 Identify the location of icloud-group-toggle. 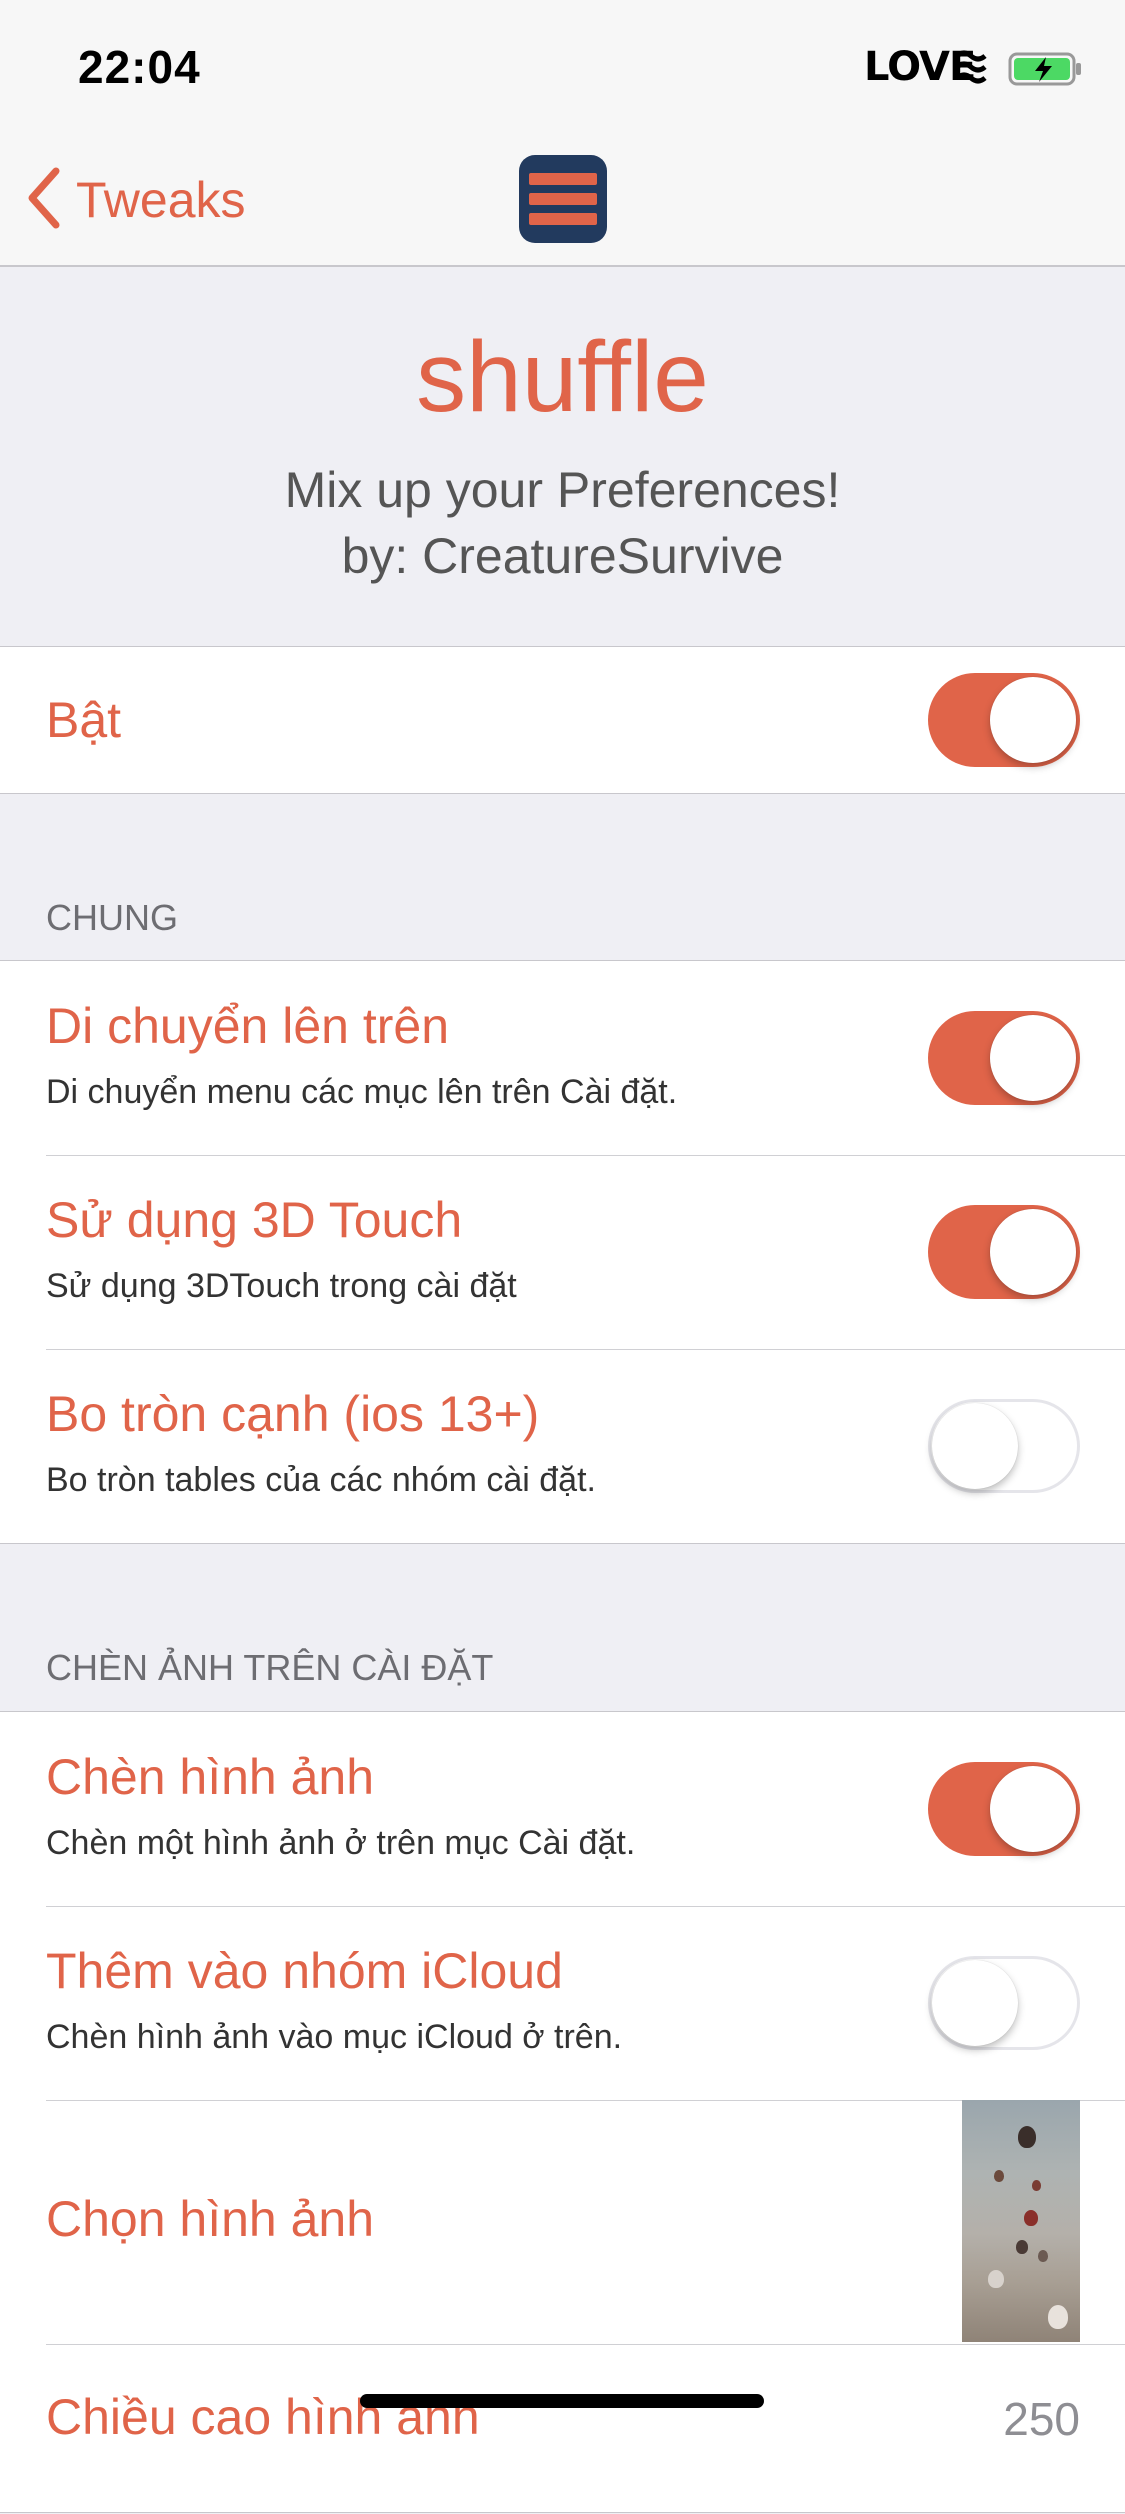
(1004, 2003).